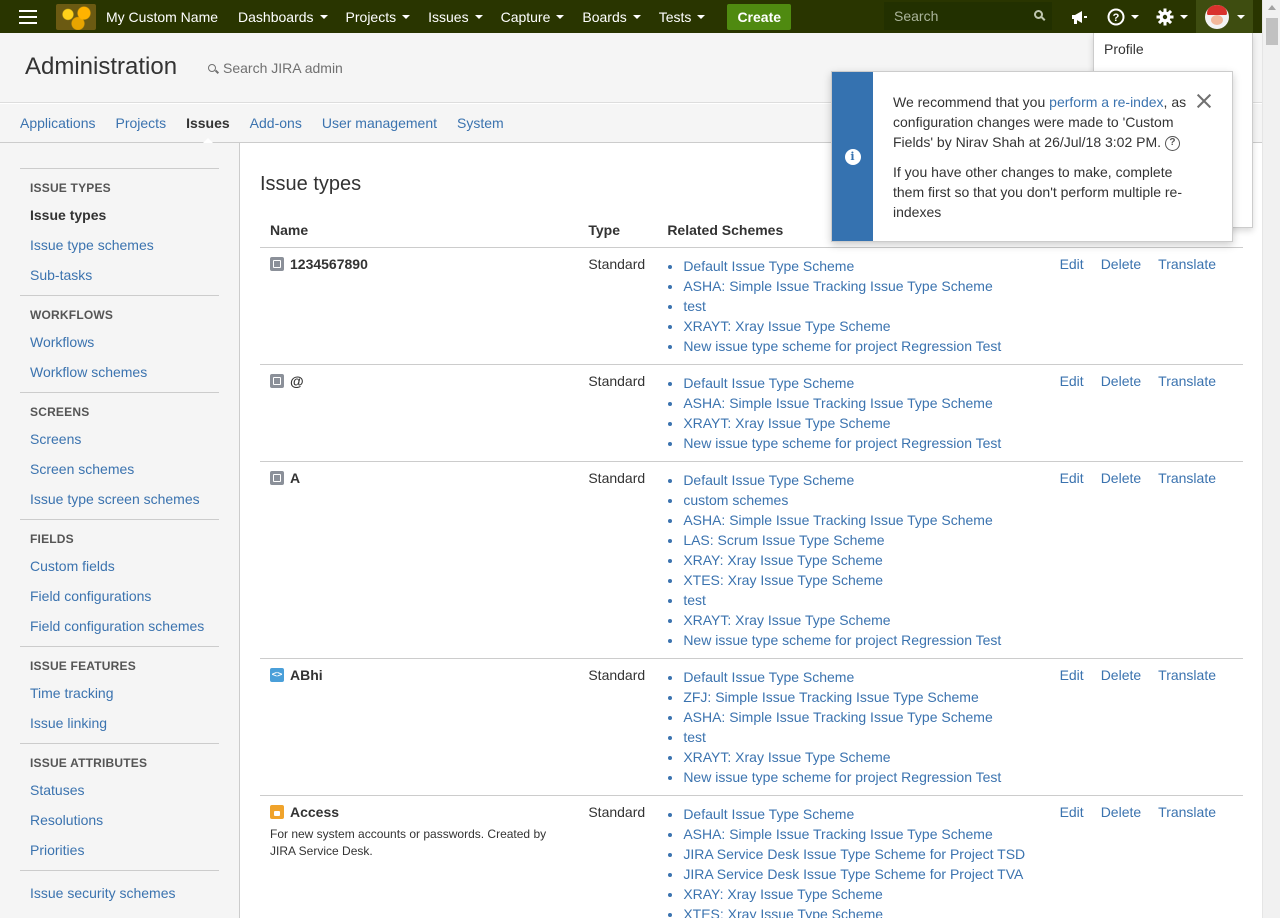 The height and width of the screenshot is (918, 1280). I want to click on app-name: My Custom Name, so click(162, 17).